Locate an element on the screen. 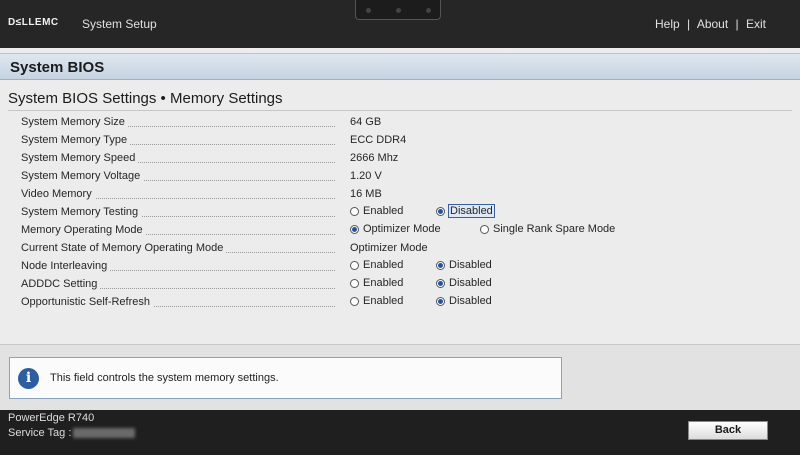 The height and width of the screenshot is (455, 800). bezel-notch is located at coordinates (398, 10).